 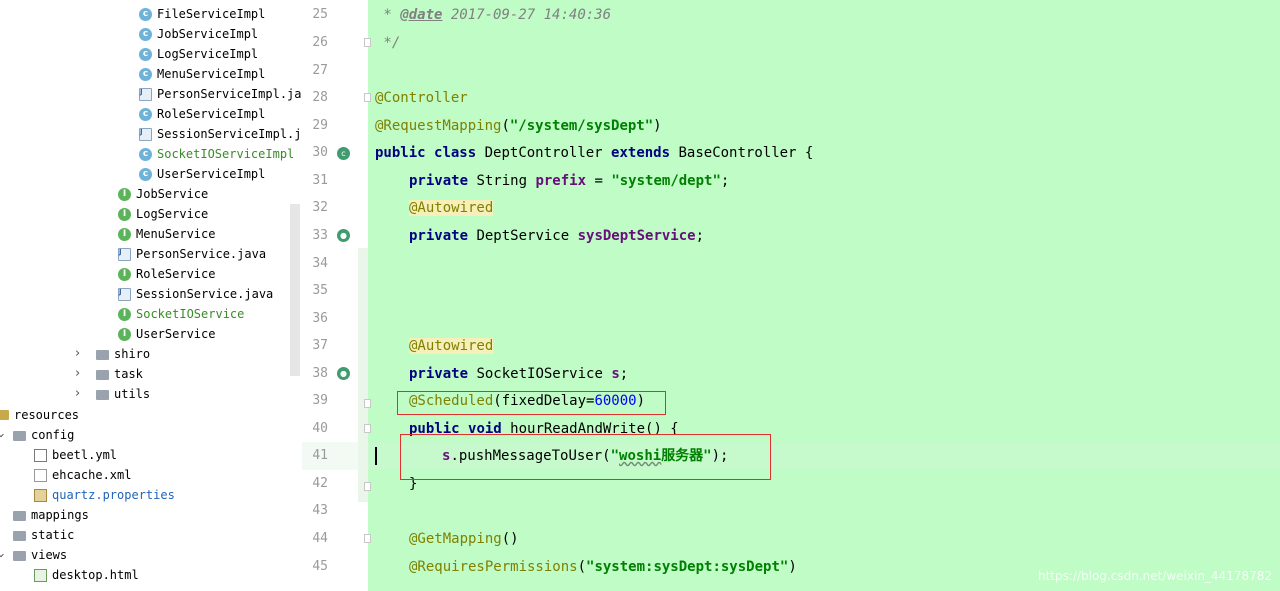 I want to click on line-number: 37, so click(x=315, y=346).